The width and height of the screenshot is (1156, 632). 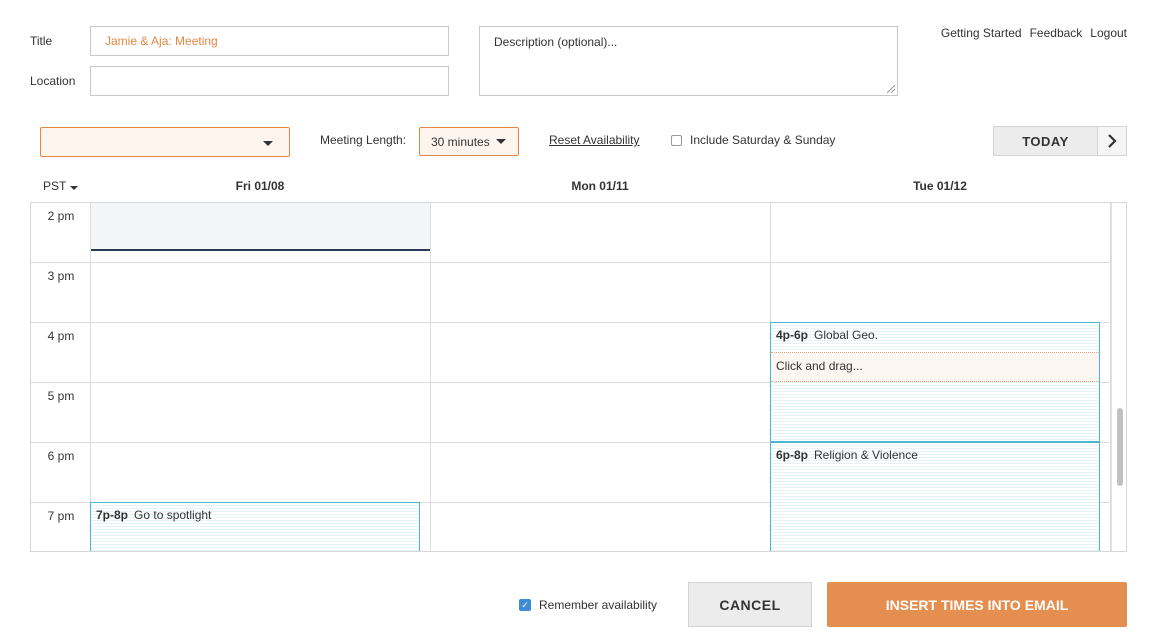 What do you see at coordinates (260, 186) in the screenshot?
I see `day-header-fri: Fri 01/08` at bounding box center [260, 186].